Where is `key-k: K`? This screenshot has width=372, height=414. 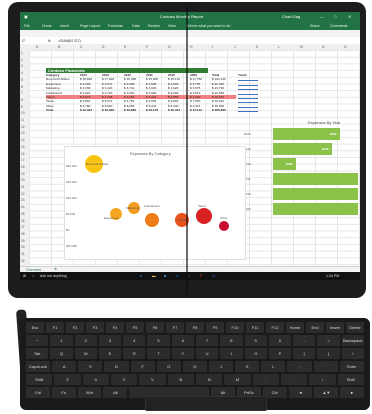
key-k: K is located at coordinates (247, 366).